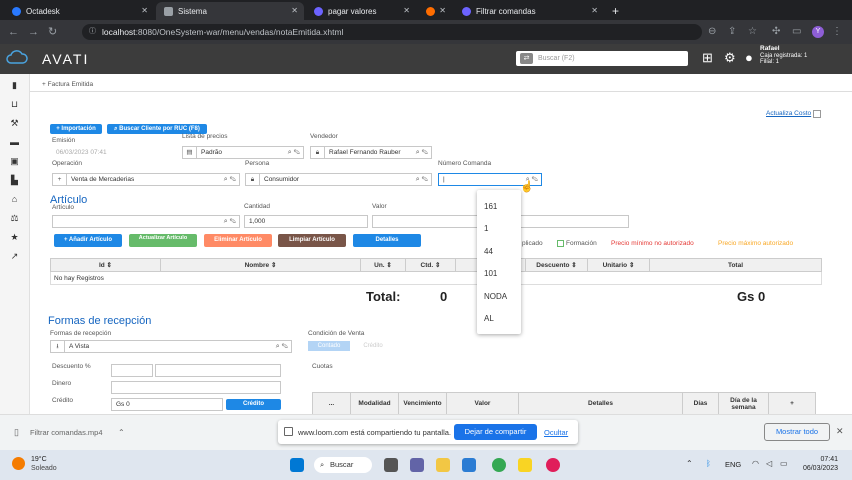 This screenshot has height=480, width=852. What do you see at coordinates (529, 11) in the screenshot?
I see `tab-filtrar-comandas: Filtrar comandas ✕` at bounding box center [529, 11].